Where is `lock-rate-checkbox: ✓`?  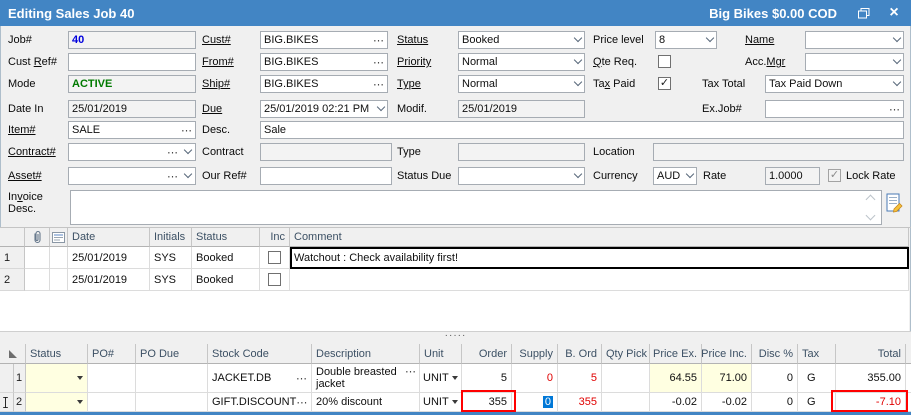 lock-rate-checkbox: ✓ is located at coordinates (834, 175).